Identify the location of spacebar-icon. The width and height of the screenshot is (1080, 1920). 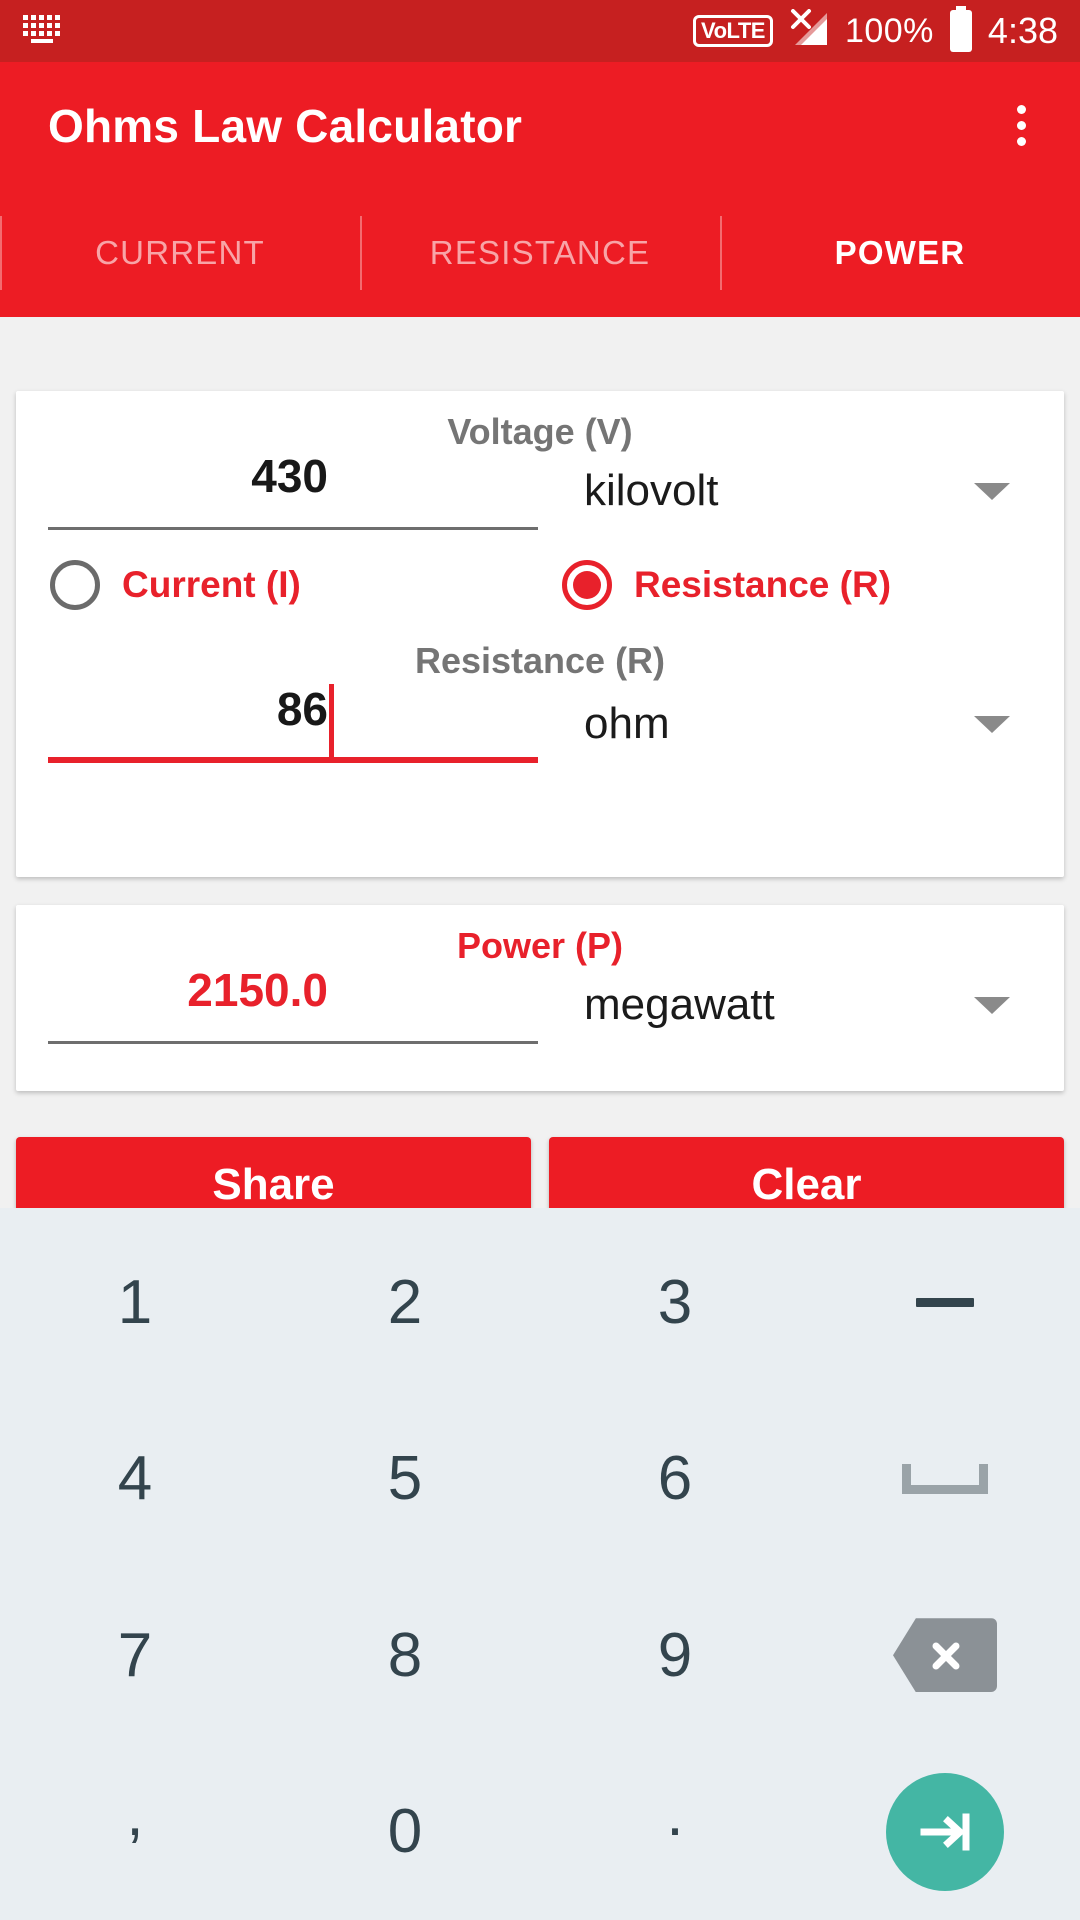
(945, 1478).